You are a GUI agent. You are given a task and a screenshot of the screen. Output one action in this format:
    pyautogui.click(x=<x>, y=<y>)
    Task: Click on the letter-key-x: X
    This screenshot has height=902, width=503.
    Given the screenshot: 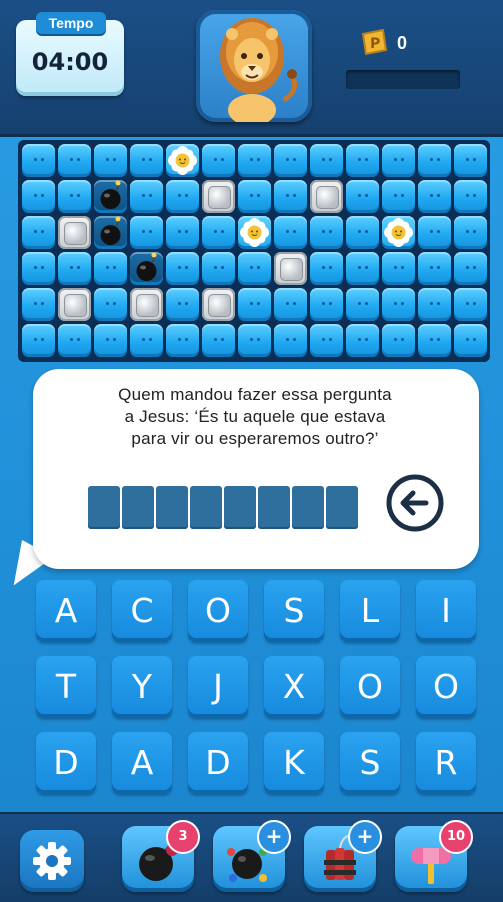 What is the action you would take?
    pyautogui.click(x=294, y=687)
    